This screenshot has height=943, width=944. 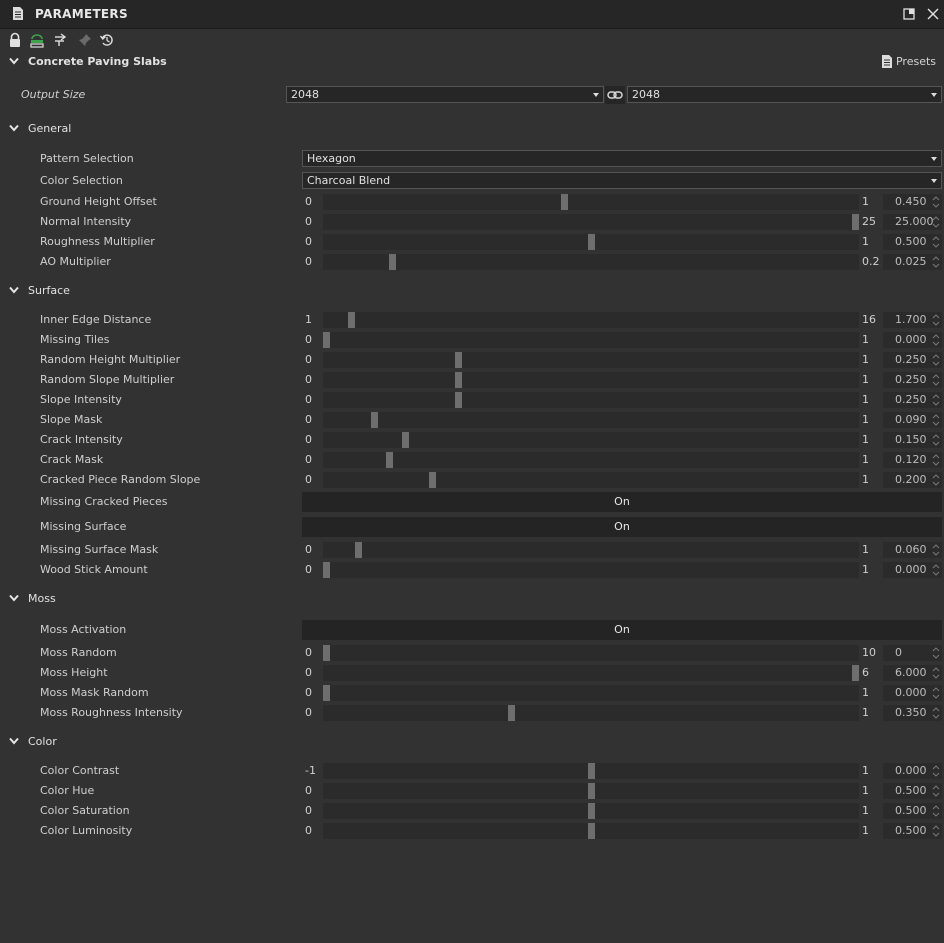 I want to click on section-general: General, so click(x=472, y=129).